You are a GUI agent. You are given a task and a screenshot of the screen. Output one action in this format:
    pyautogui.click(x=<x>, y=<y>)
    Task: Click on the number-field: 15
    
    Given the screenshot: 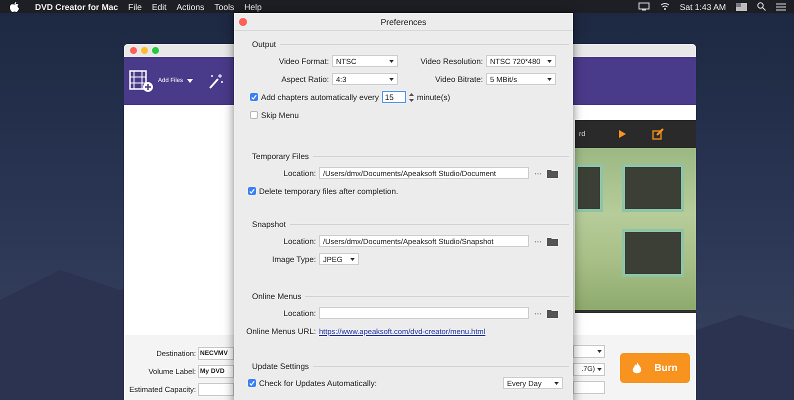 What is the action you would take?
    pyautogui.click(x=394, y=97)
    